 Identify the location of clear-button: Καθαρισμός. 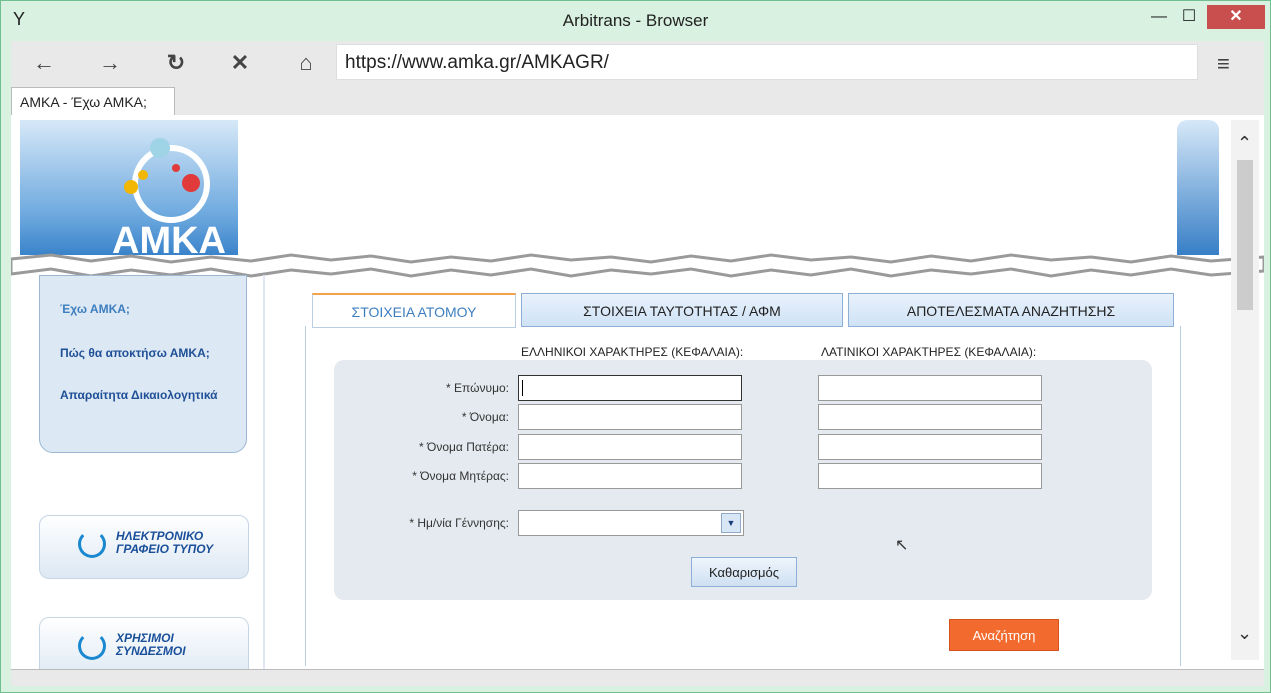
(744, 572).